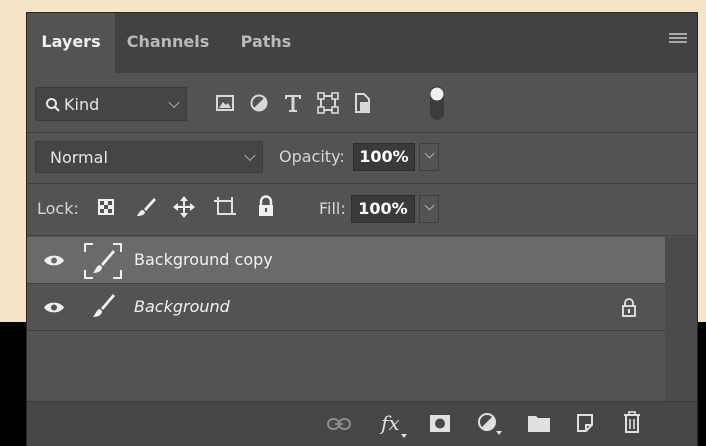  Describe the element at coordinates (429, 157) in the screenshot. I see `opacity-slider-toggle` at that location.